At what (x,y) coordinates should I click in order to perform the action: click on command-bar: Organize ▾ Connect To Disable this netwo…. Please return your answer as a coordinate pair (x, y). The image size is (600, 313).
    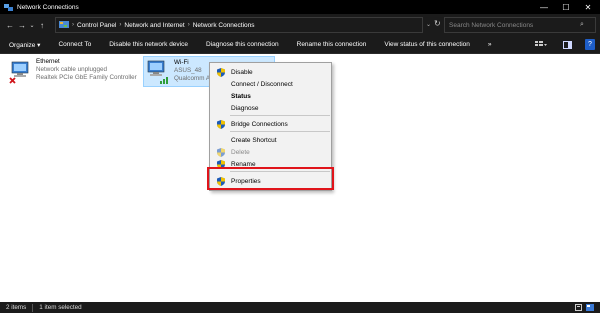
    Looking at the image, I should click on (300, 45).